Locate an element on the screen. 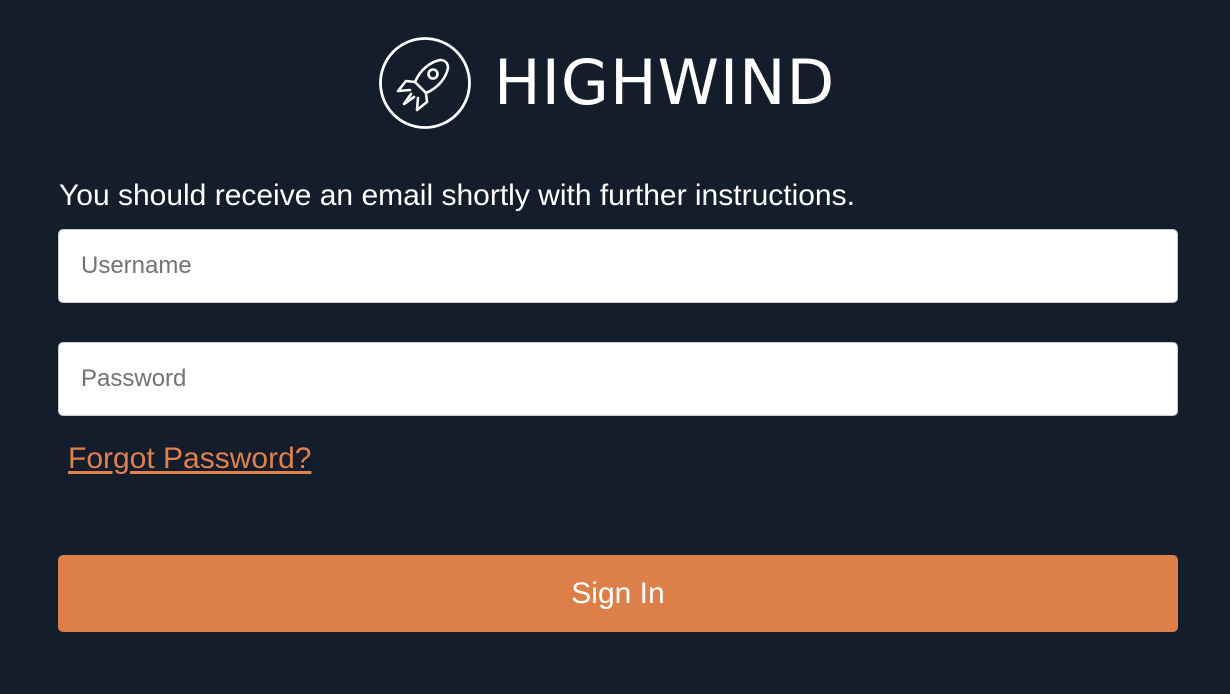 Image resolution: width=1230 pixels, height=694 pixels. brand-logo: HIGHWIND is located at coordinates (606, 83).